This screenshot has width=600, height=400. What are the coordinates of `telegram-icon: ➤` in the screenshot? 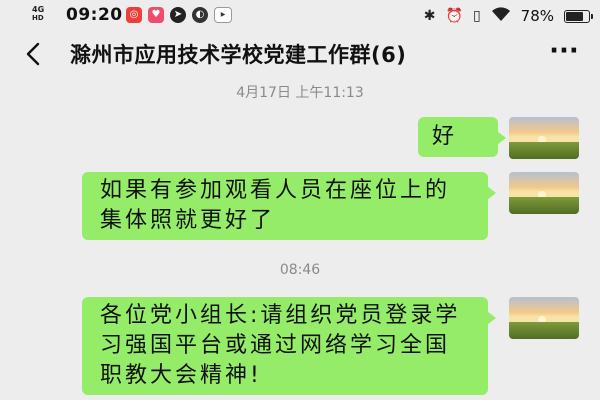 It's located at (178, 15).